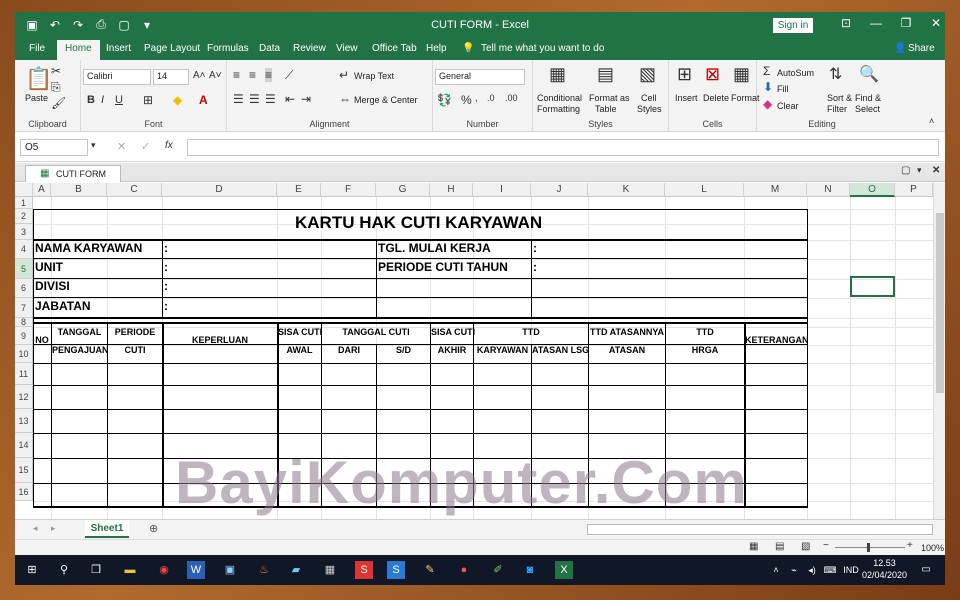  I want to click on tab-home: Home, so click(78, 50).